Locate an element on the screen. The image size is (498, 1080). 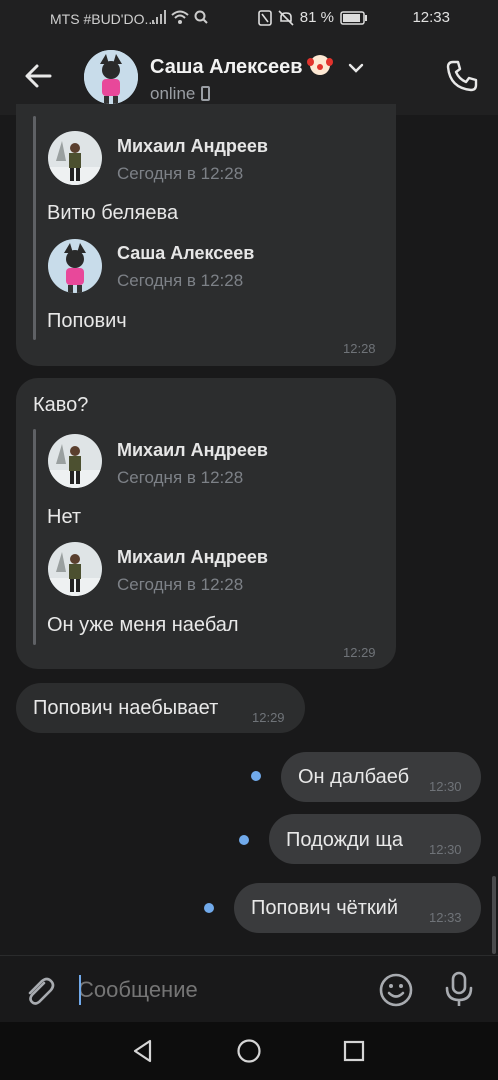
home-circle-icon is located at coordinates (249, 1051).